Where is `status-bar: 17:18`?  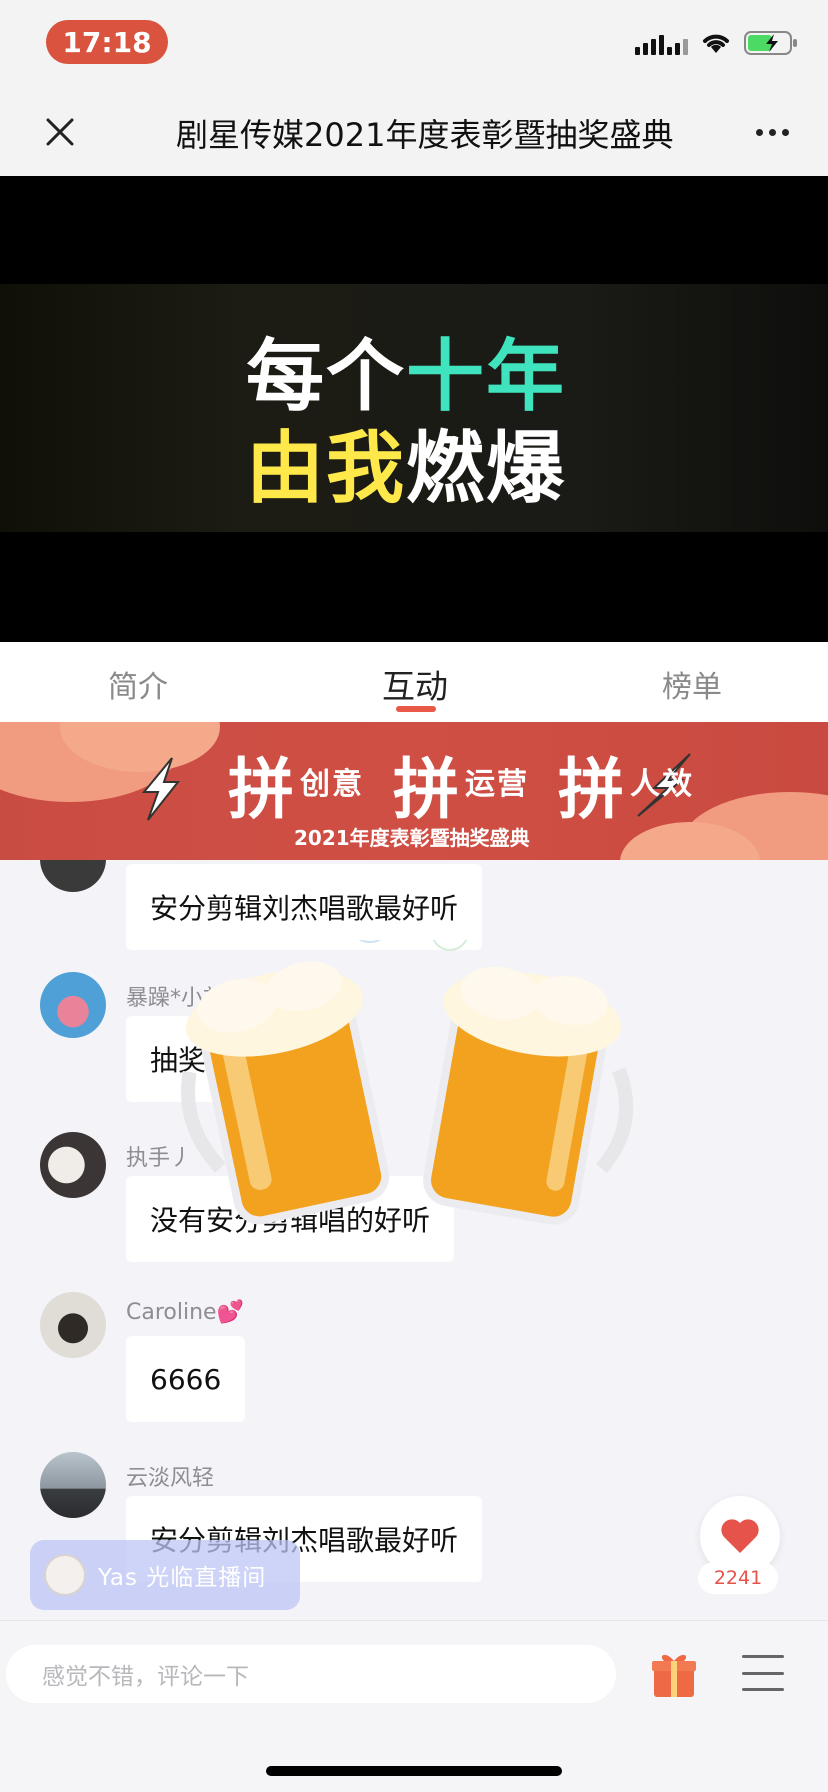 status-bar: 17:18 is located at coordinates (414, 44).